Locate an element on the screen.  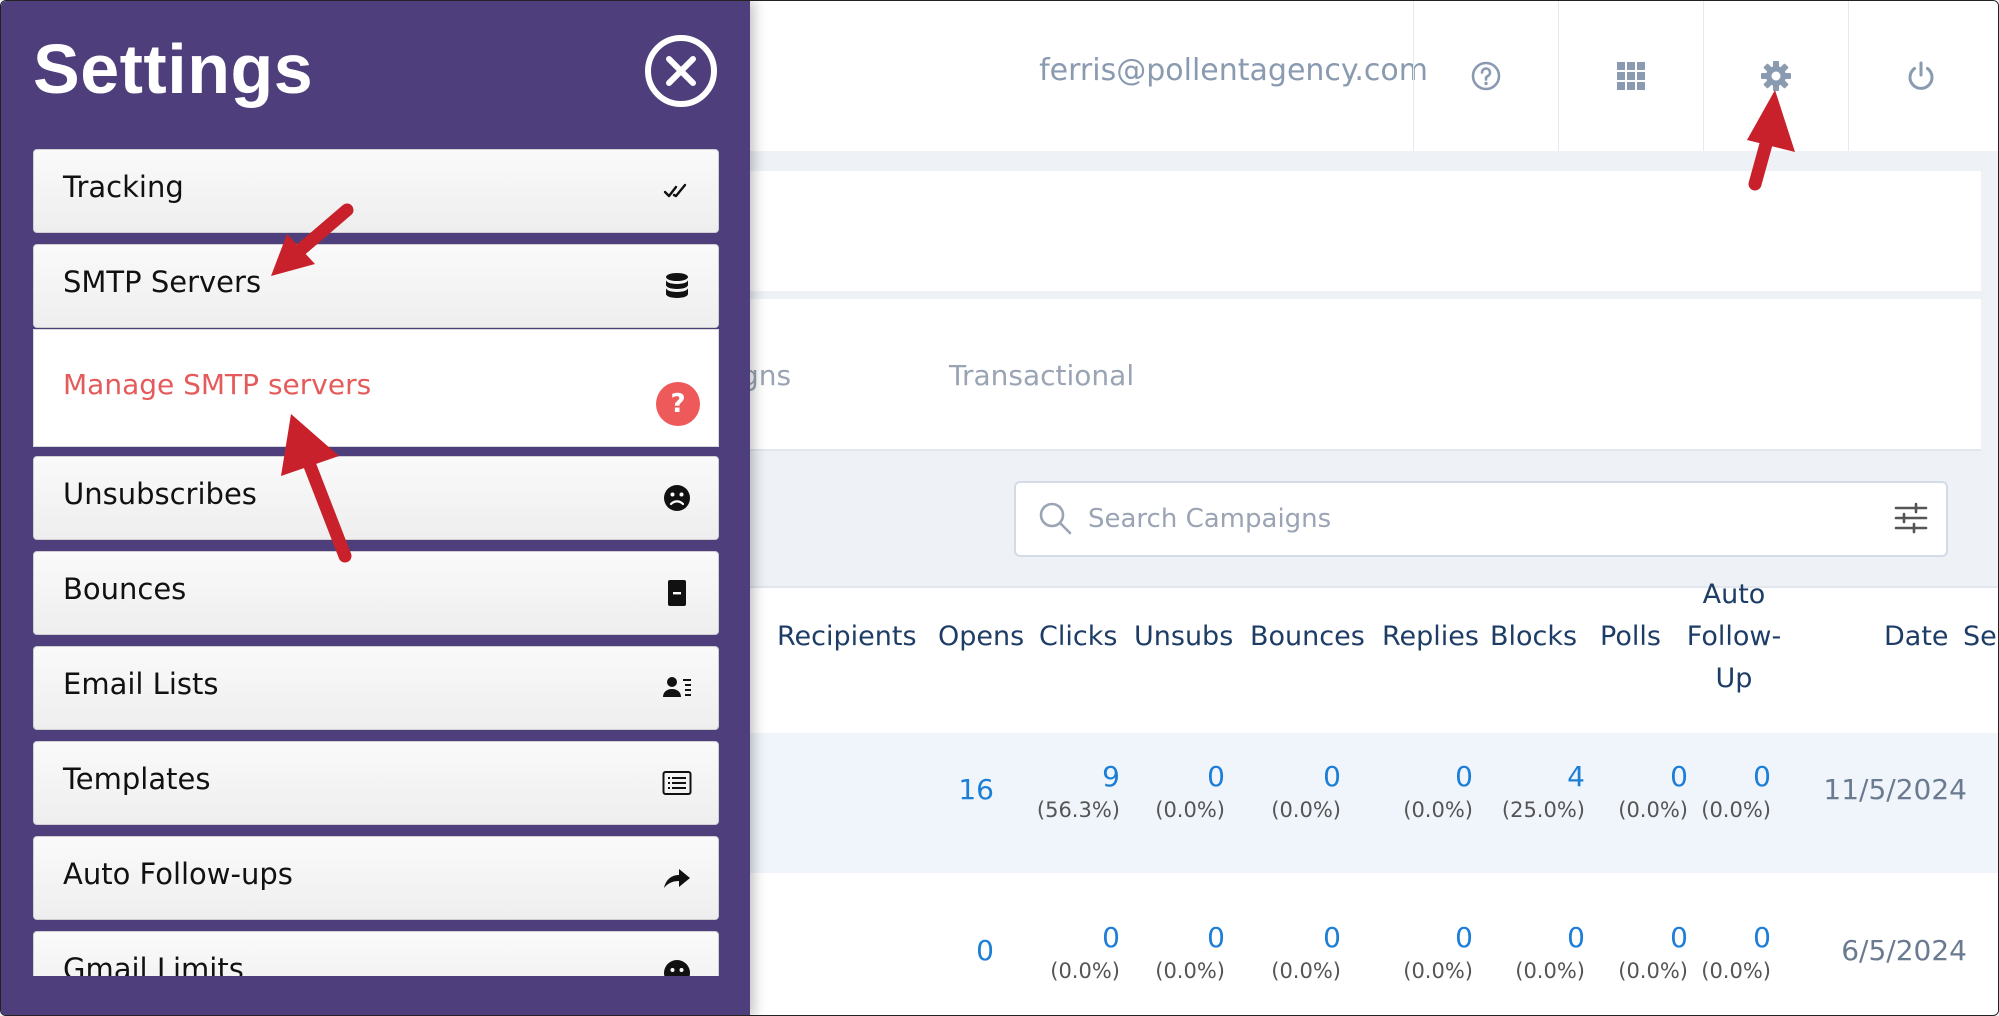
settings-item-smtp-servers: SMTP Servers is located at coordinates (376, 286).